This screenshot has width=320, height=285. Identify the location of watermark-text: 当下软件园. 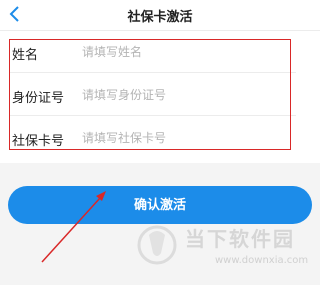
(240, 239).